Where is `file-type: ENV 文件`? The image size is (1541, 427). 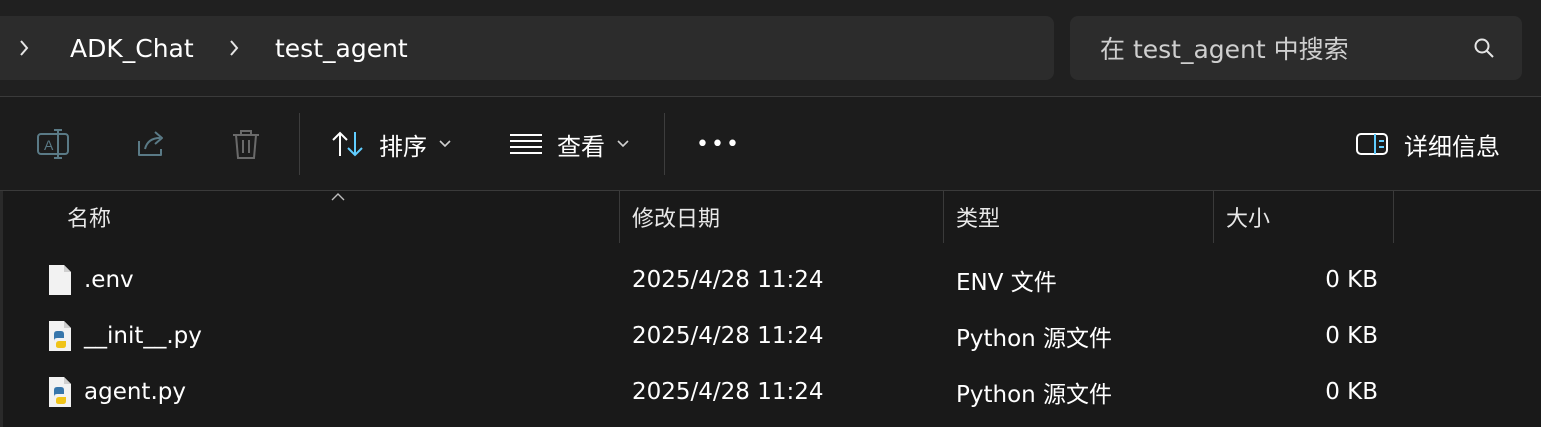 file-type: ENV 文件 is located at coordinates (1006, 283).